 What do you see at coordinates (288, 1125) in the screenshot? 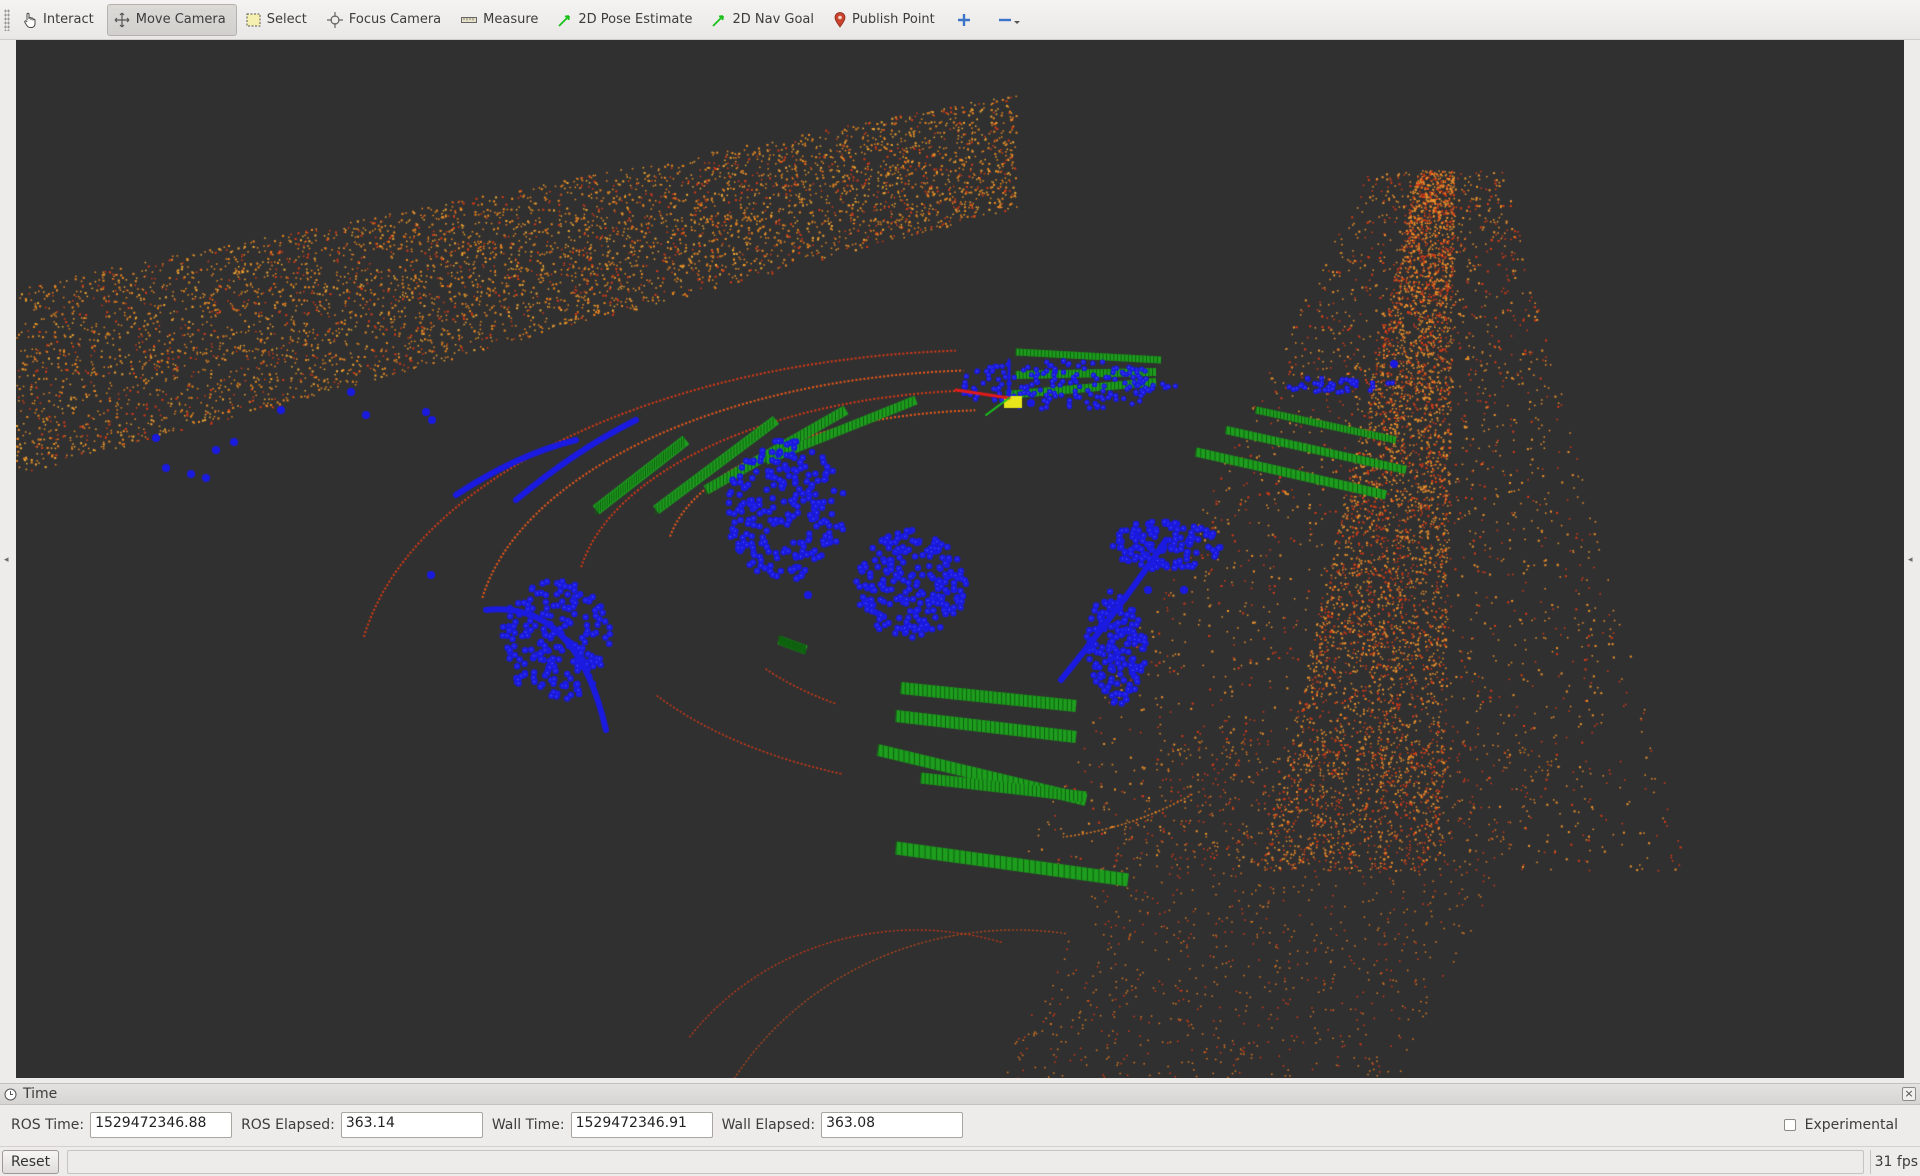
I see `ros-elapsed-label: ROS Elapsed:` at bounding box center [288, 1125].